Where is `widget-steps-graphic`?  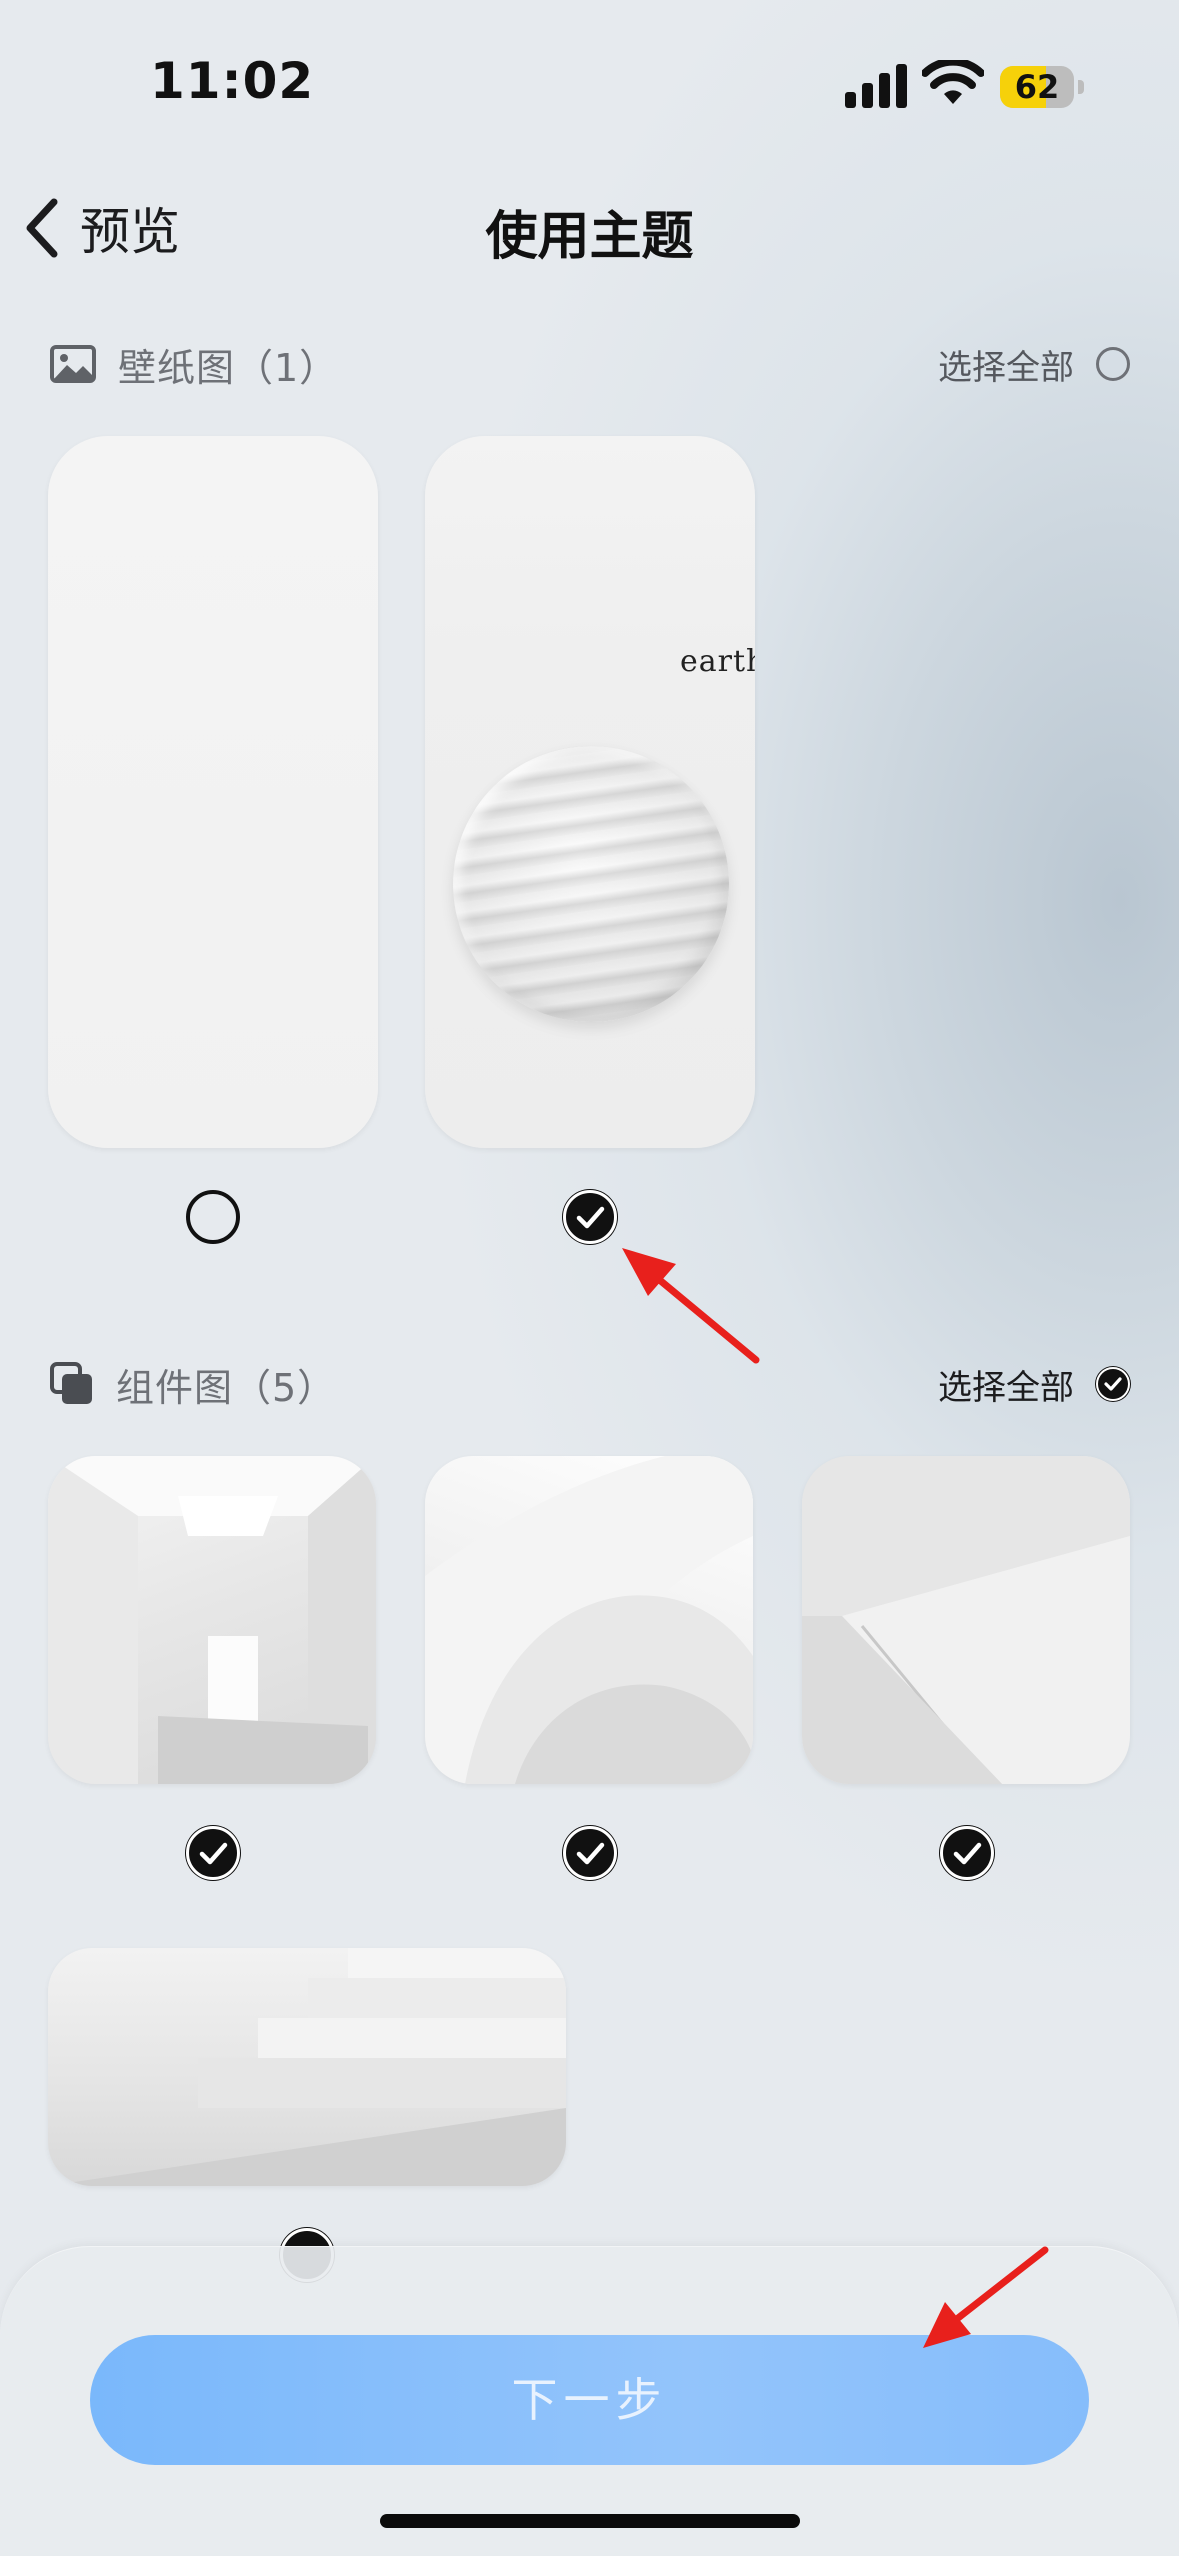
widget-steps-graphic is located at coordinates (307, 2067).